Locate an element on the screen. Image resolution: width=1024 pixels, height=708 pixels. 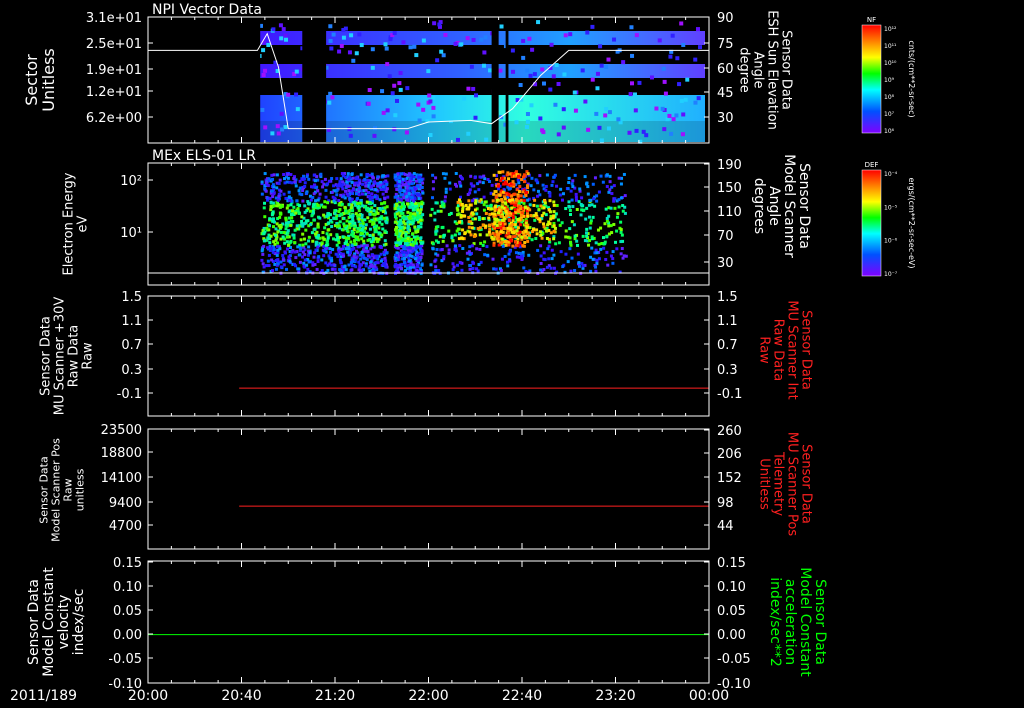
npi-data-gap is located at coordinates (204, 80).